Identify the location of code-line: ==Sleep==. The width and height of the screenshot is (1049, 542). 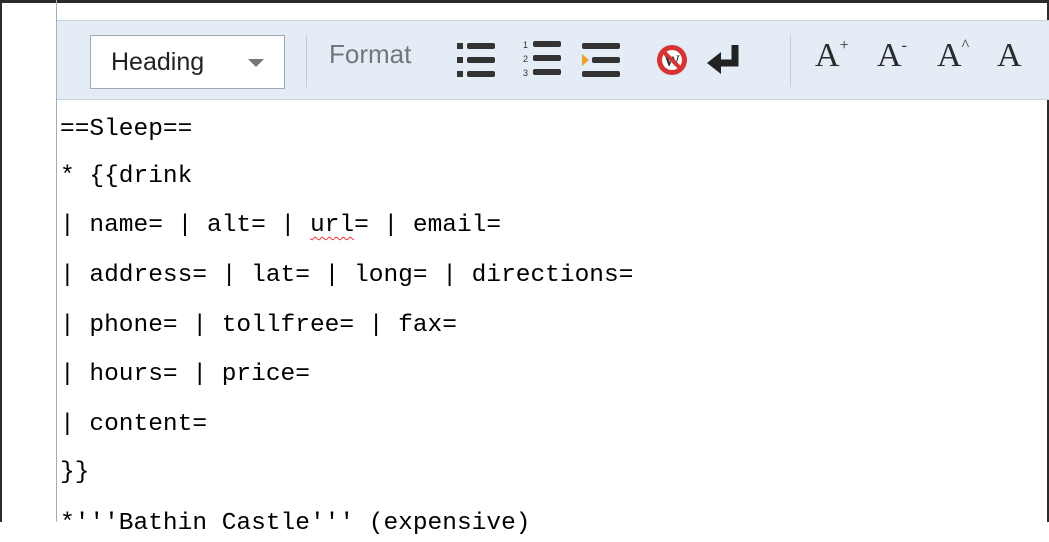
(126, 129).